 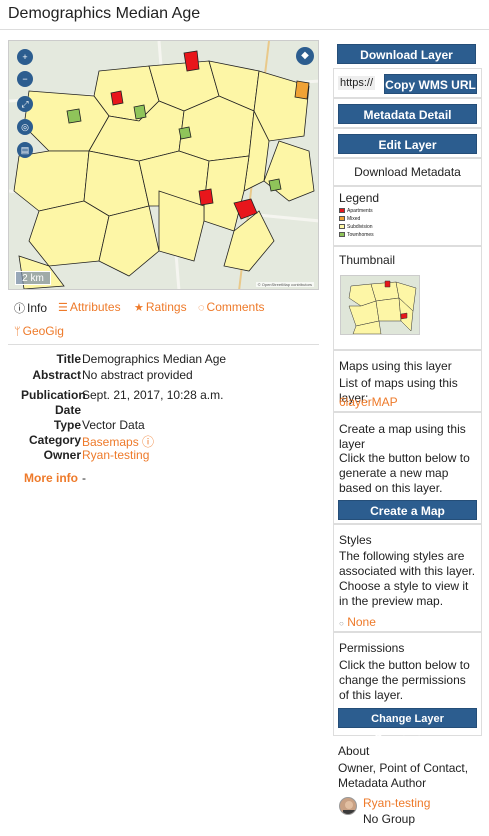 What do you see at coordinates (51, 478) in the screenshot?
I see `more-info-link: More info` at bounding box center [51, 478].